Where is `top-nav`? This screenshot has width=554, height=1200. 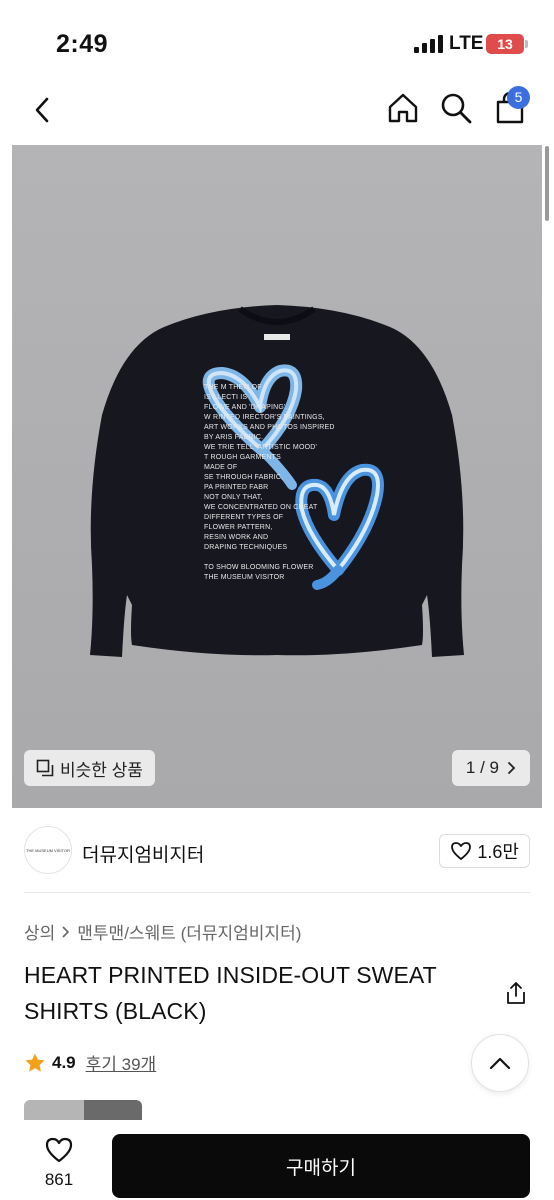
top-nav is located at coordinates (277, 110).